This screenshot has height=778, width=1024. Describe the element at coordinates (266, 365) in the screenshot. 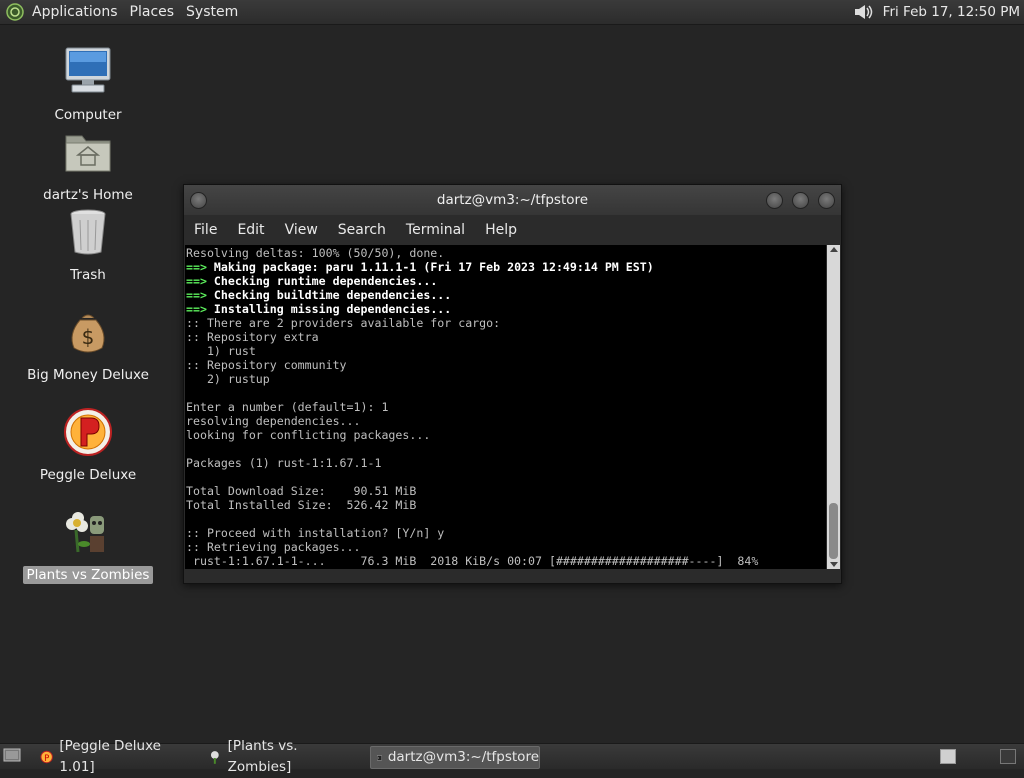

I see `terminal-line-text: :: Repository community` at that location.